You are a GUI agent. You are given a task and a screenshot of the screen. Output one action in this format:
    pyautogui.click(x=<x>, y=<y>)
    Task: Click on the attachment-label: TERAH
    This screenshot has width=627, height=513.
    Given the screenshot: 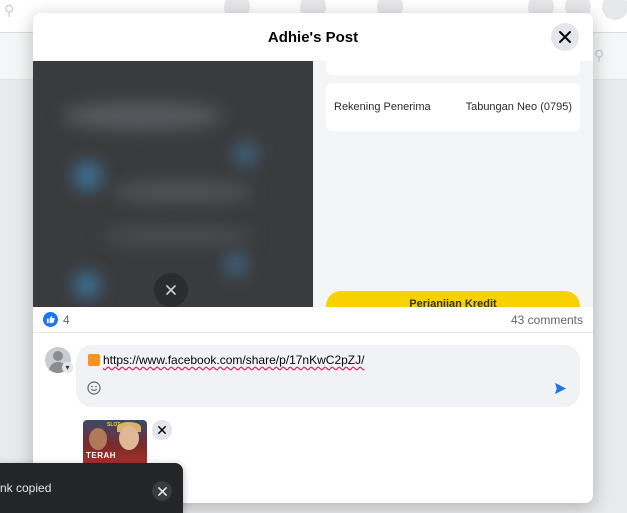 What is the action you would take?
    pyautogui.click(x=101, y=455)
    